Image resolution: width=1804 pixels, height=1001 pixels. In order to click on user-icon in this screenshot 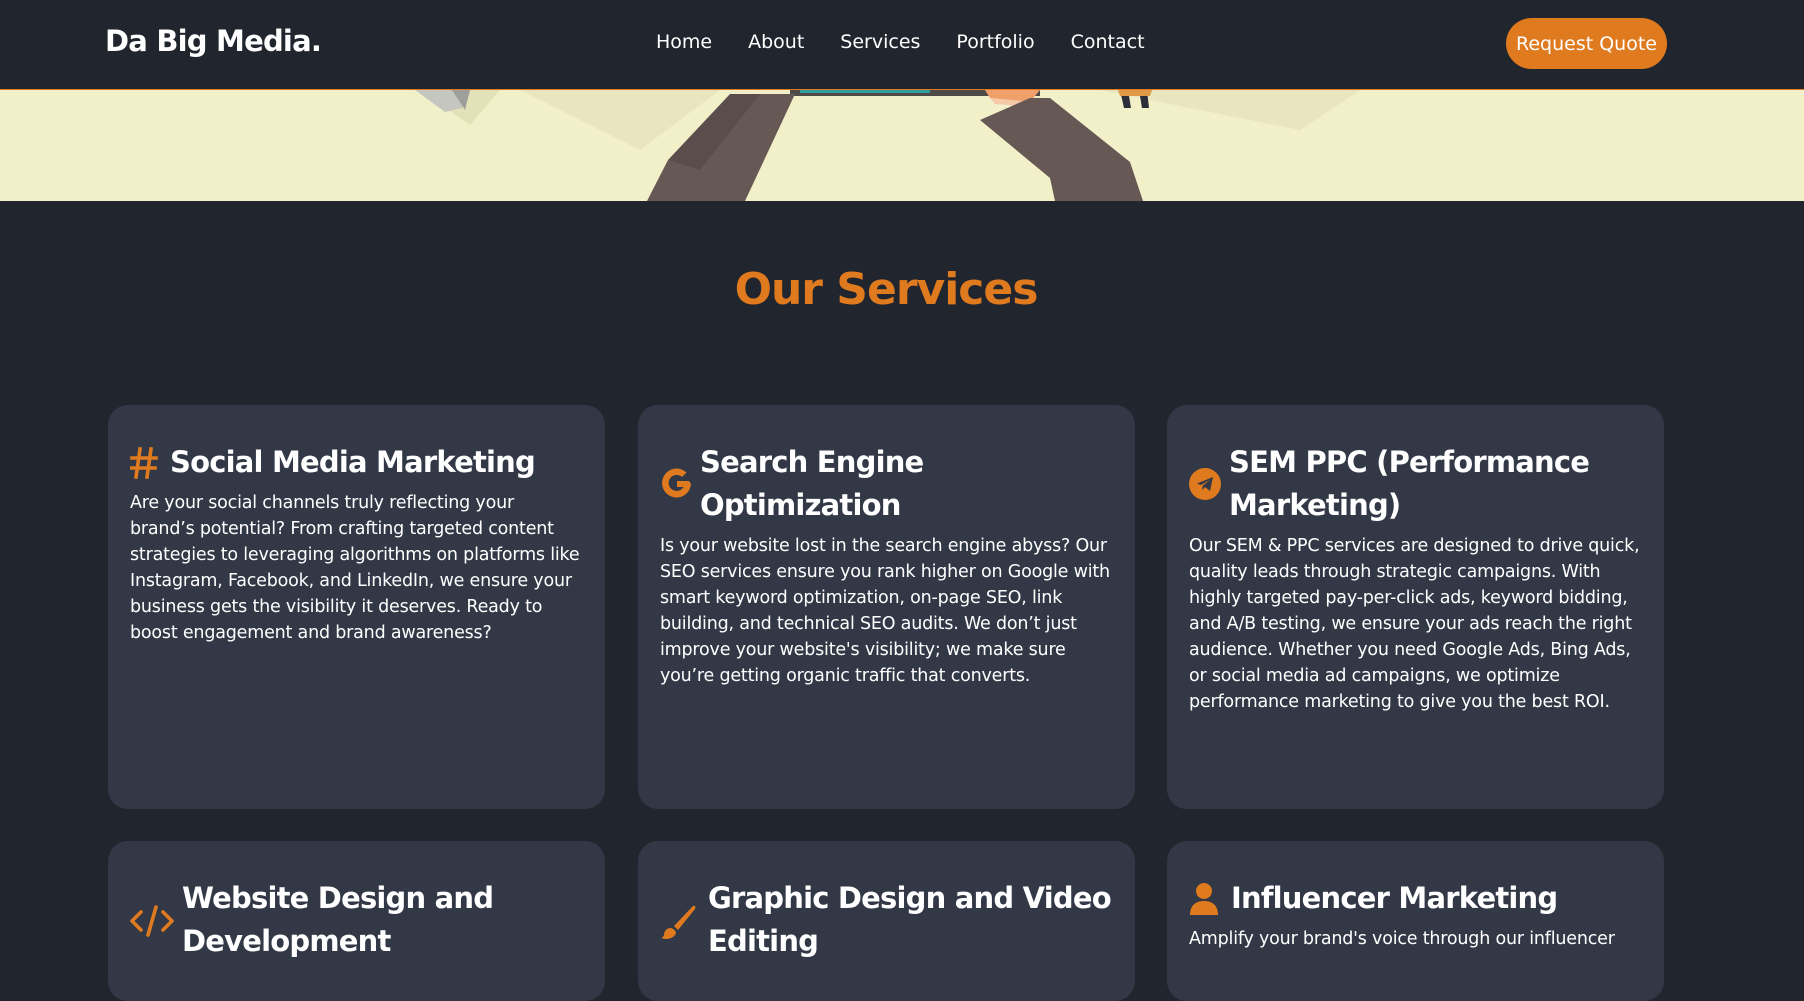, I will do `click(1209, 899)`.